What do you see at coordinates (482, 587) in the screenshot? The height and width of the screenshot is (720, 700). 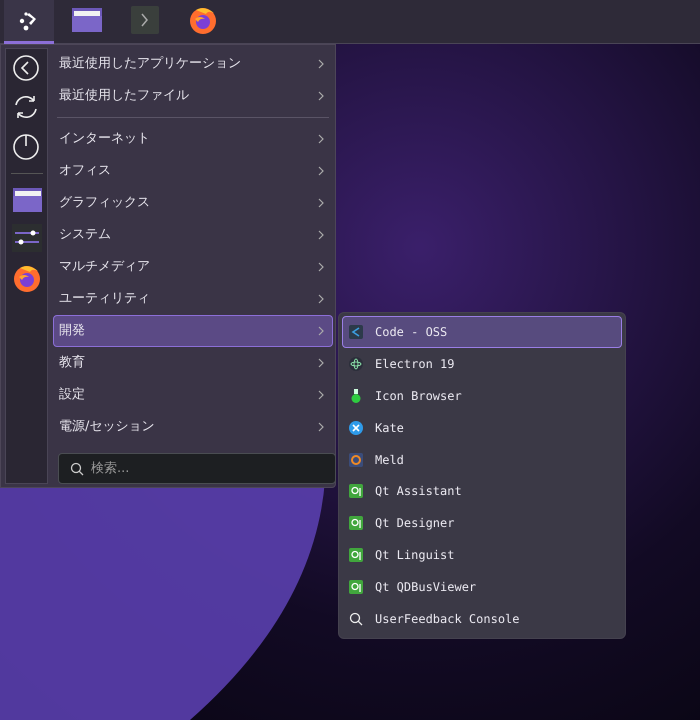 I see `app-item: Qt QDBusViewer` at bounding box center [482, 587].